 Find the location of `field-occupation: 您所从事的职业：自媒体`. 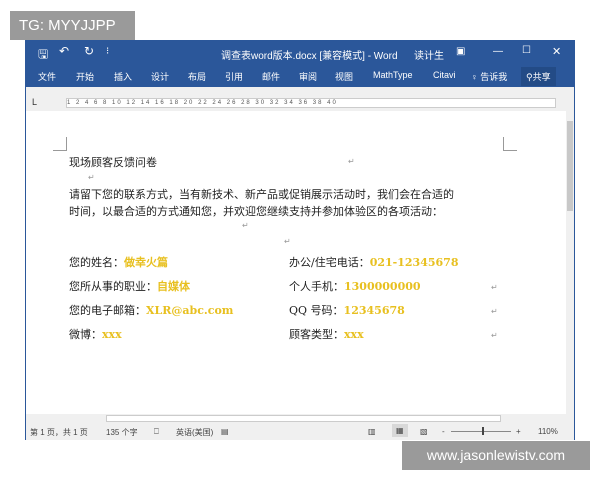

field-occupation: 您所从事的职业：自媒体 is located at coordinates (129, 286).